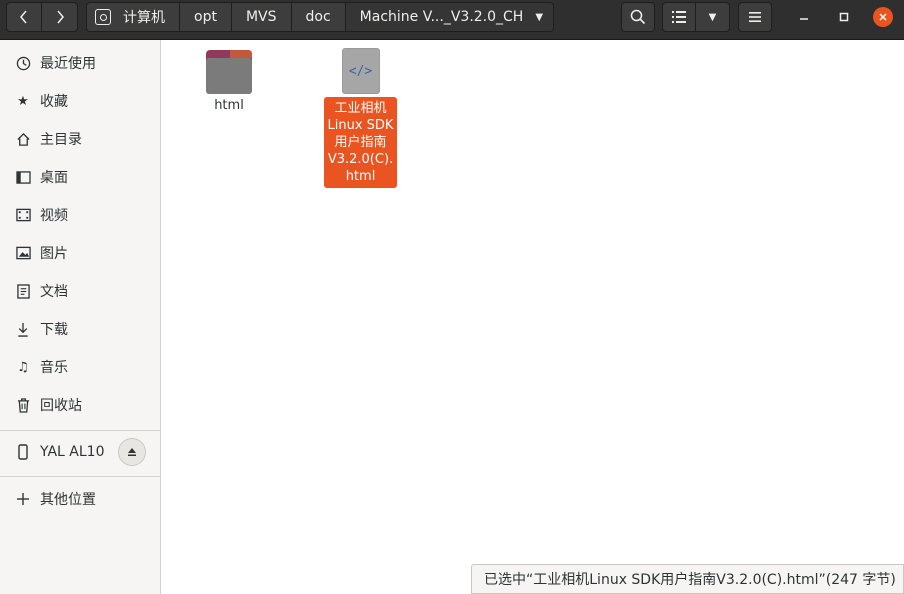 The height and width of the screenshot is (594, 904). I want to click on path-crumb-label: MVS, so click(261, 17).